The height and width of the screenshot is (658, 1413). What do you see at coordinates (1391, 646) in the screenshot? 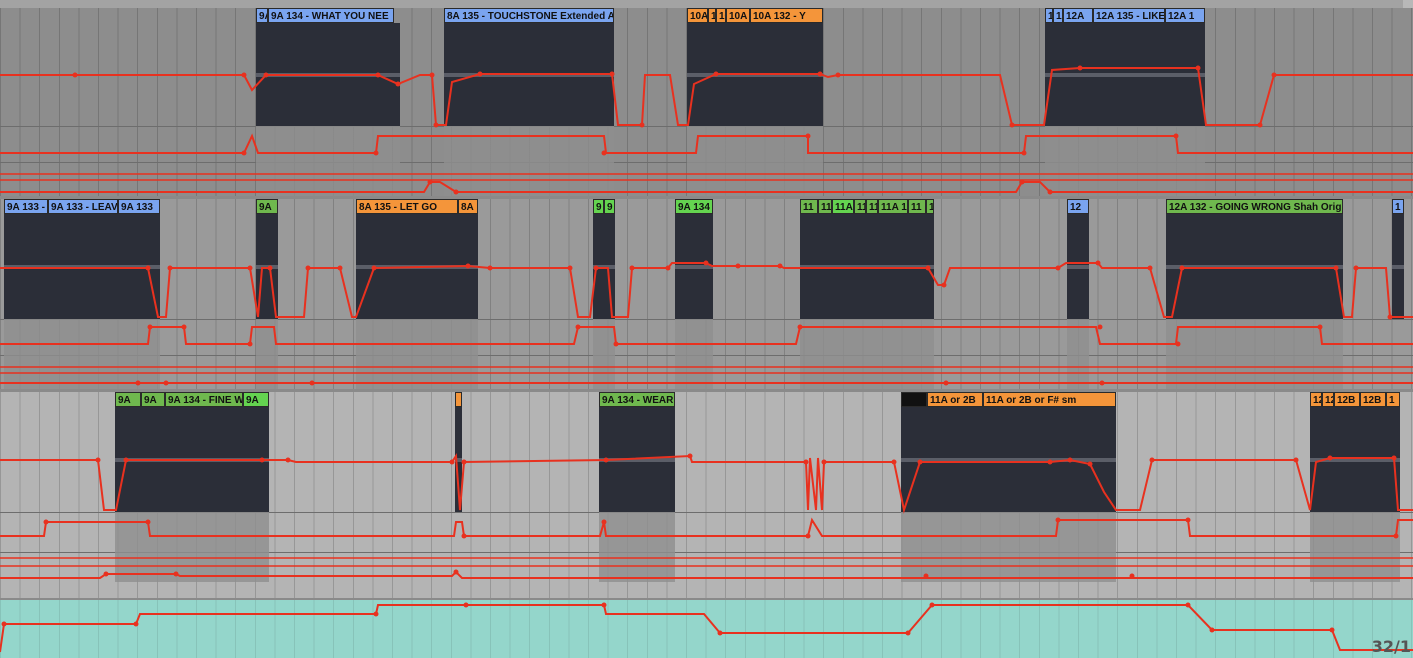
I see `page-counter: 32/1` at bounding box center [1391, 646].